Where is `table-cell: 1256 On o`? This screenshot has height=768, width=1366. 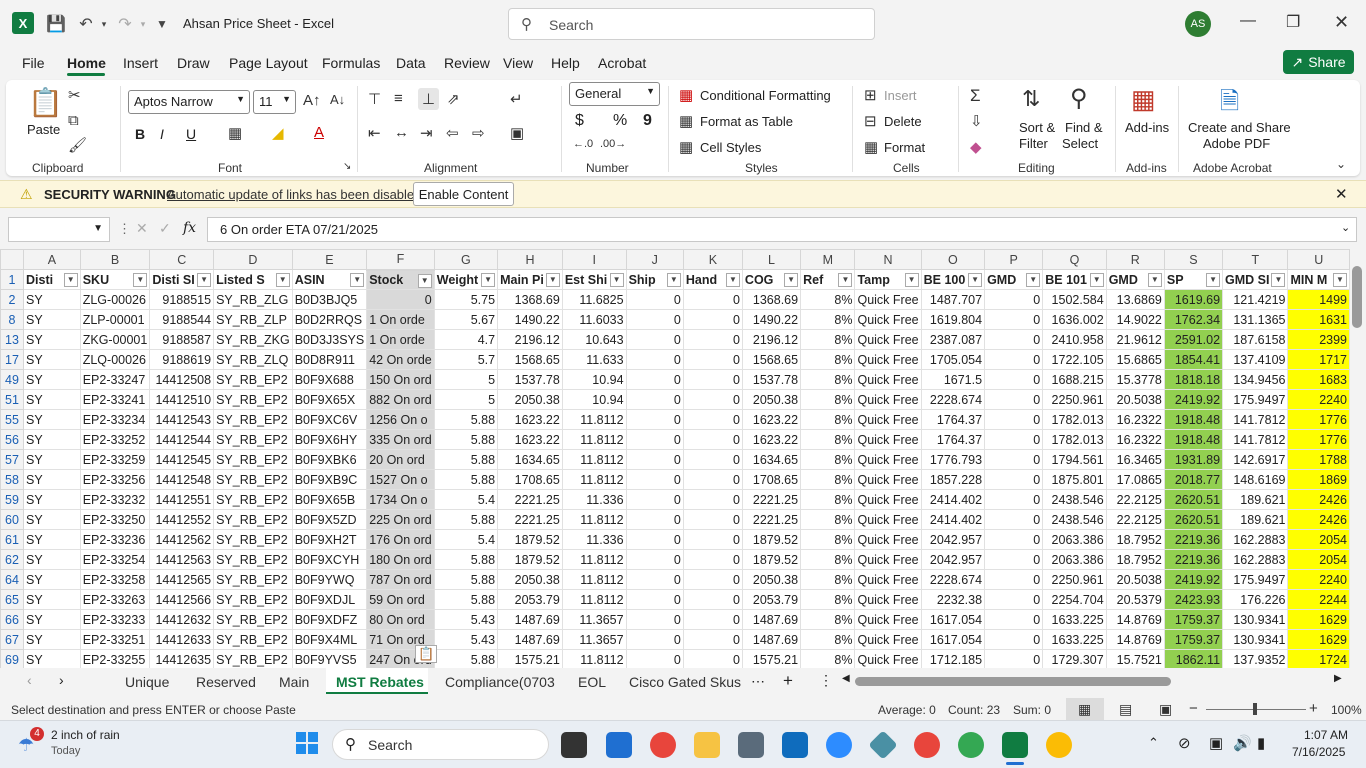
table-cell: 1256 On o is located at coordinates (400, 419).